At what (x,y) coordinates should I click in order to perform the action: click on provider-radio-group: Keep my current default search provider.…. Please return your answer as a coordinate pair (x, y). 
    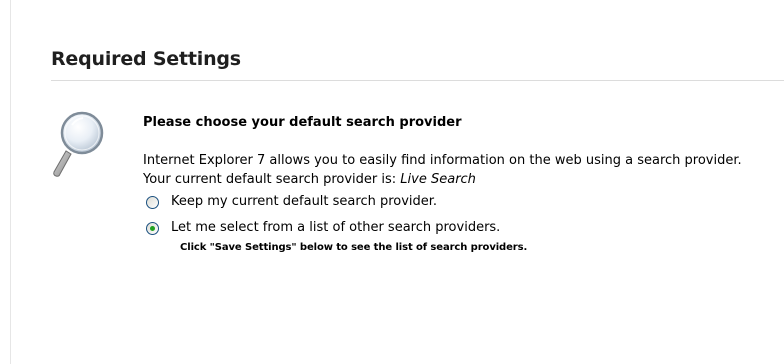
    Looking at the image, I should click on (459, 222).